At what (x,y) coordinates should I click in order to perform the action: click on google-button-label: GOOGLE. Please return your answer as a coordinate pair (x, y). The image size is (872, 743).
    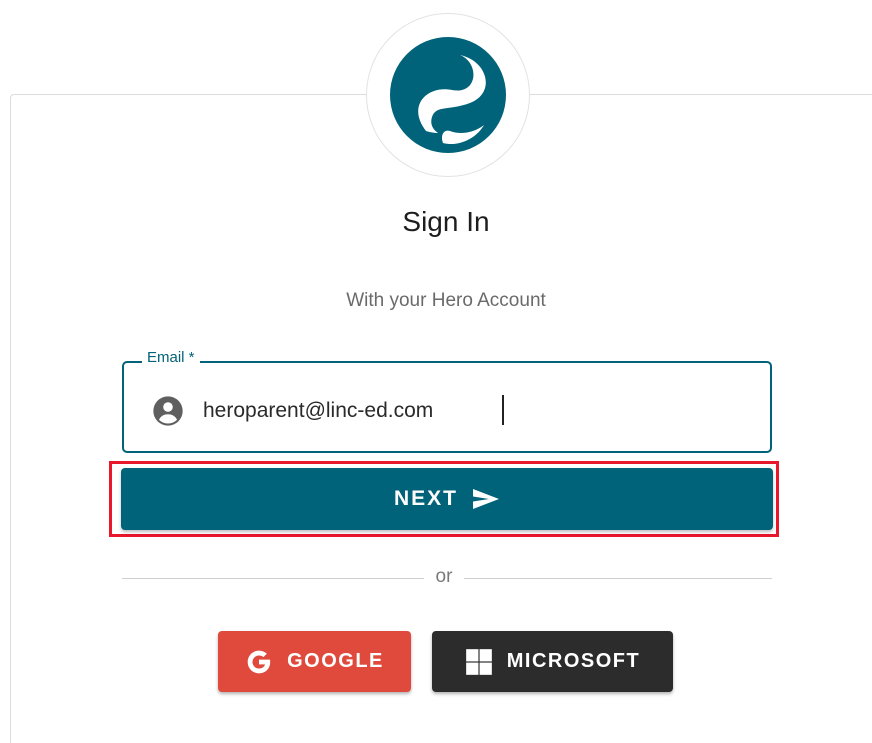
    Looking at the image, I should click on (335, 661).